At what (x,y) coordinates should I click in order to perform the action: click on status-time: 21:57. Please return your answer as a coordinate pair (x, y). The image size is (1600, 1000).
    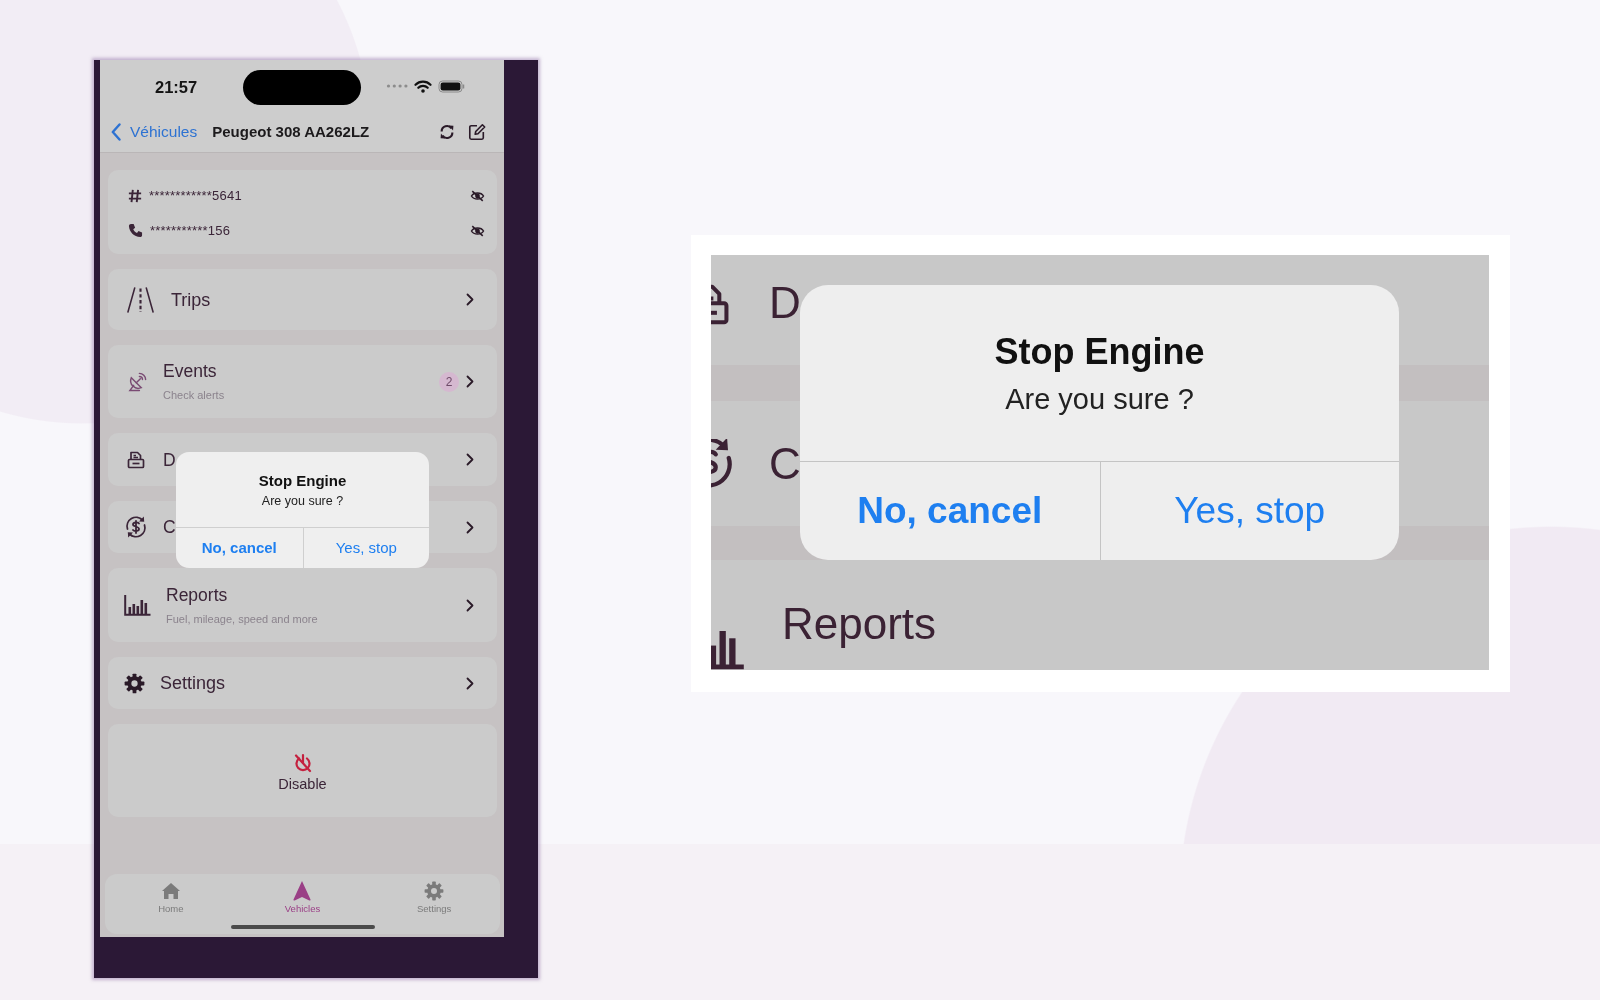
    Looking at the image, I should click on (177, 87).